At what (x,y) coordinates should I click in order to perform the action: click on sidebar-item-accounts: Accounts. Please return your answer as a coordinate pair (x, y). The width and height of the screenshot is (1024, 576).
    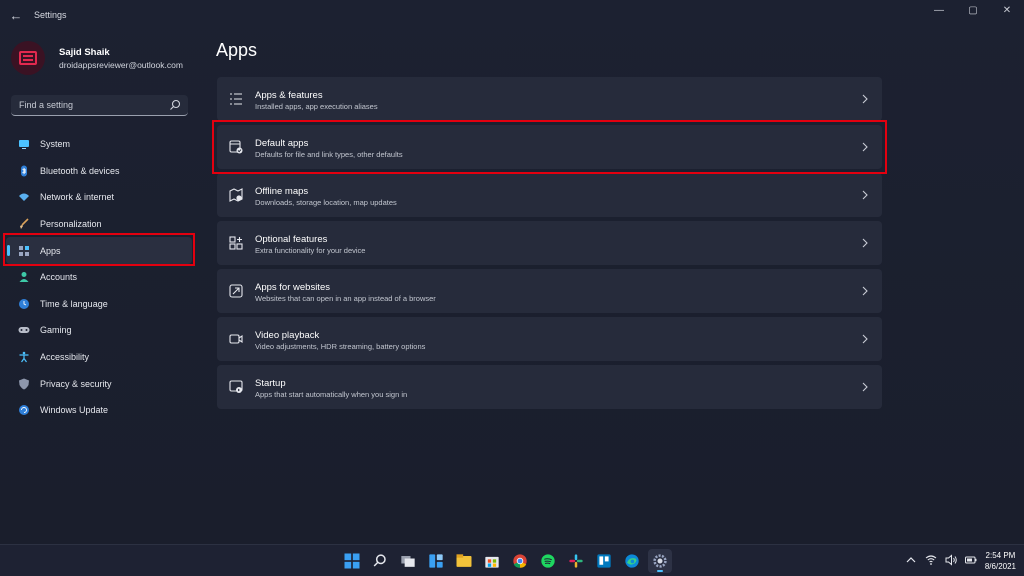
    Looking at the image, I should click on (99, 277).